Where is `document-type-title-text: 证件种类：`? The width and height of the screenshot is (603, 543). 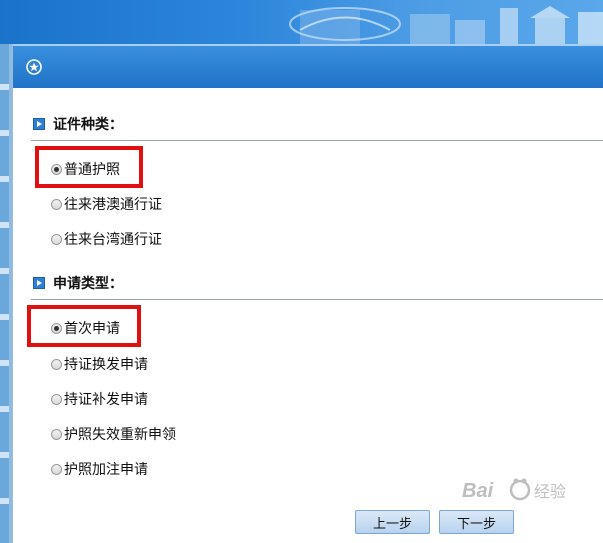 document-type-title-text: 证件种类： is located at coordinates (88, 125).